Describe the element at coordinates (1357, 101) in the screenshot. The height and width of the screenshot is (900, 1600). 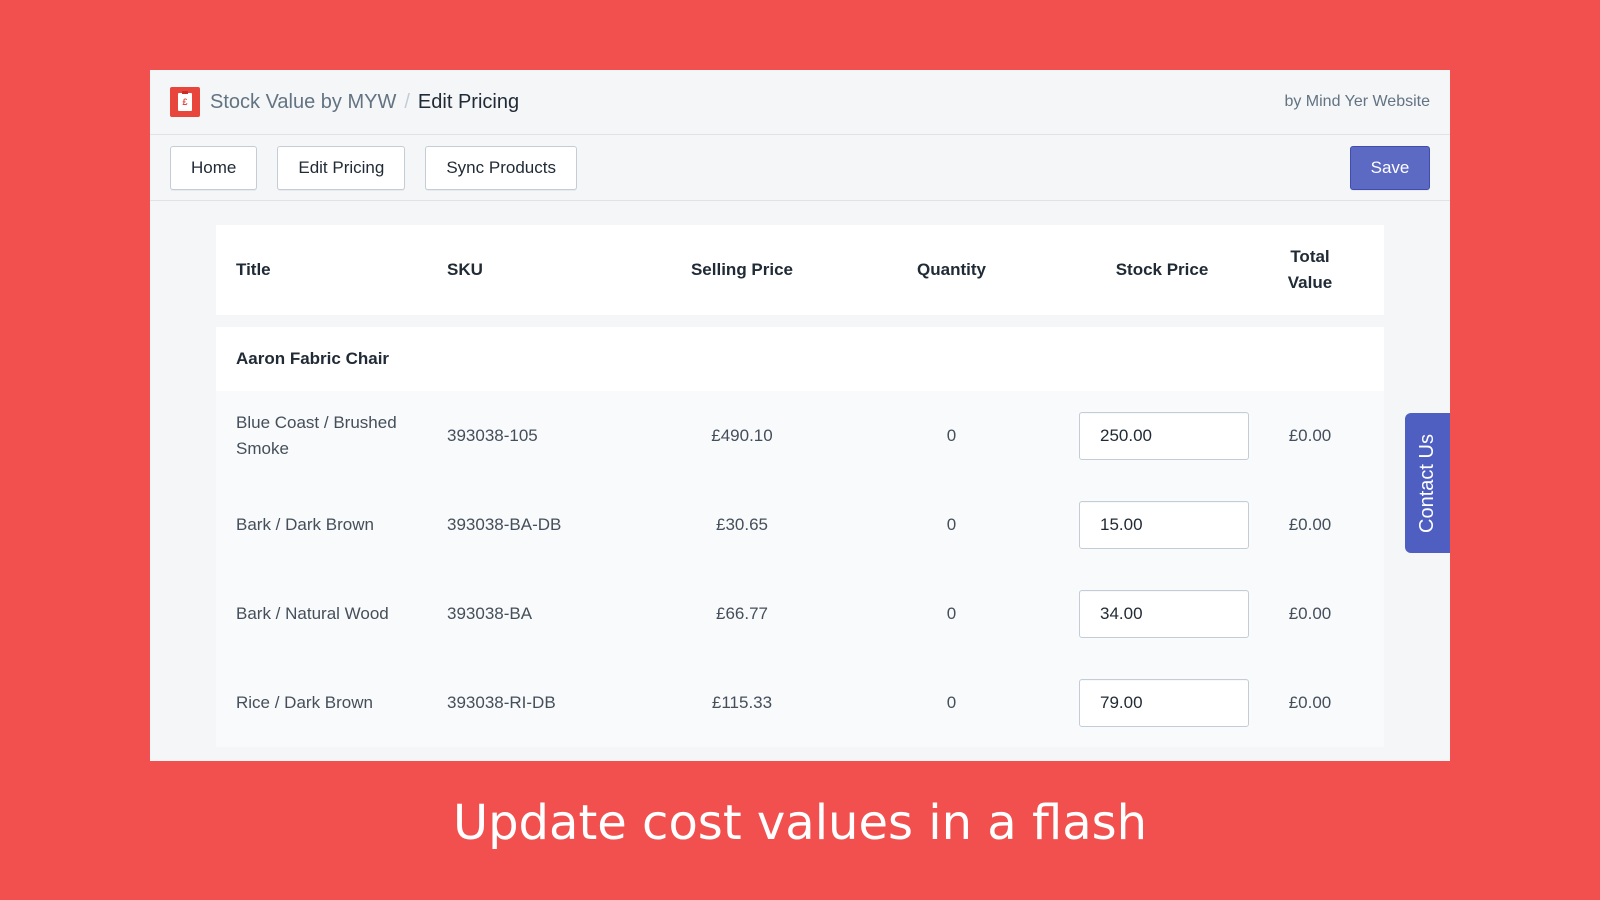
I see `byline: by Mind Yer Website` at that location.